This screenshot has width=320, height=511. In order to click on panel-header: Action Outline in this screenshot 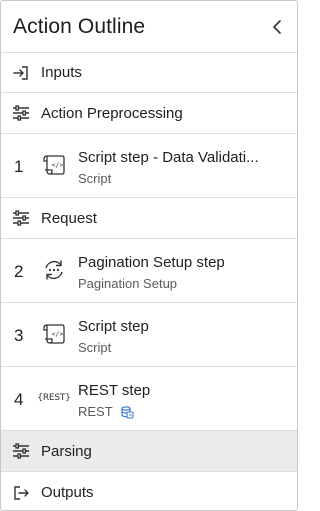, I will do `click(149, 26)`.